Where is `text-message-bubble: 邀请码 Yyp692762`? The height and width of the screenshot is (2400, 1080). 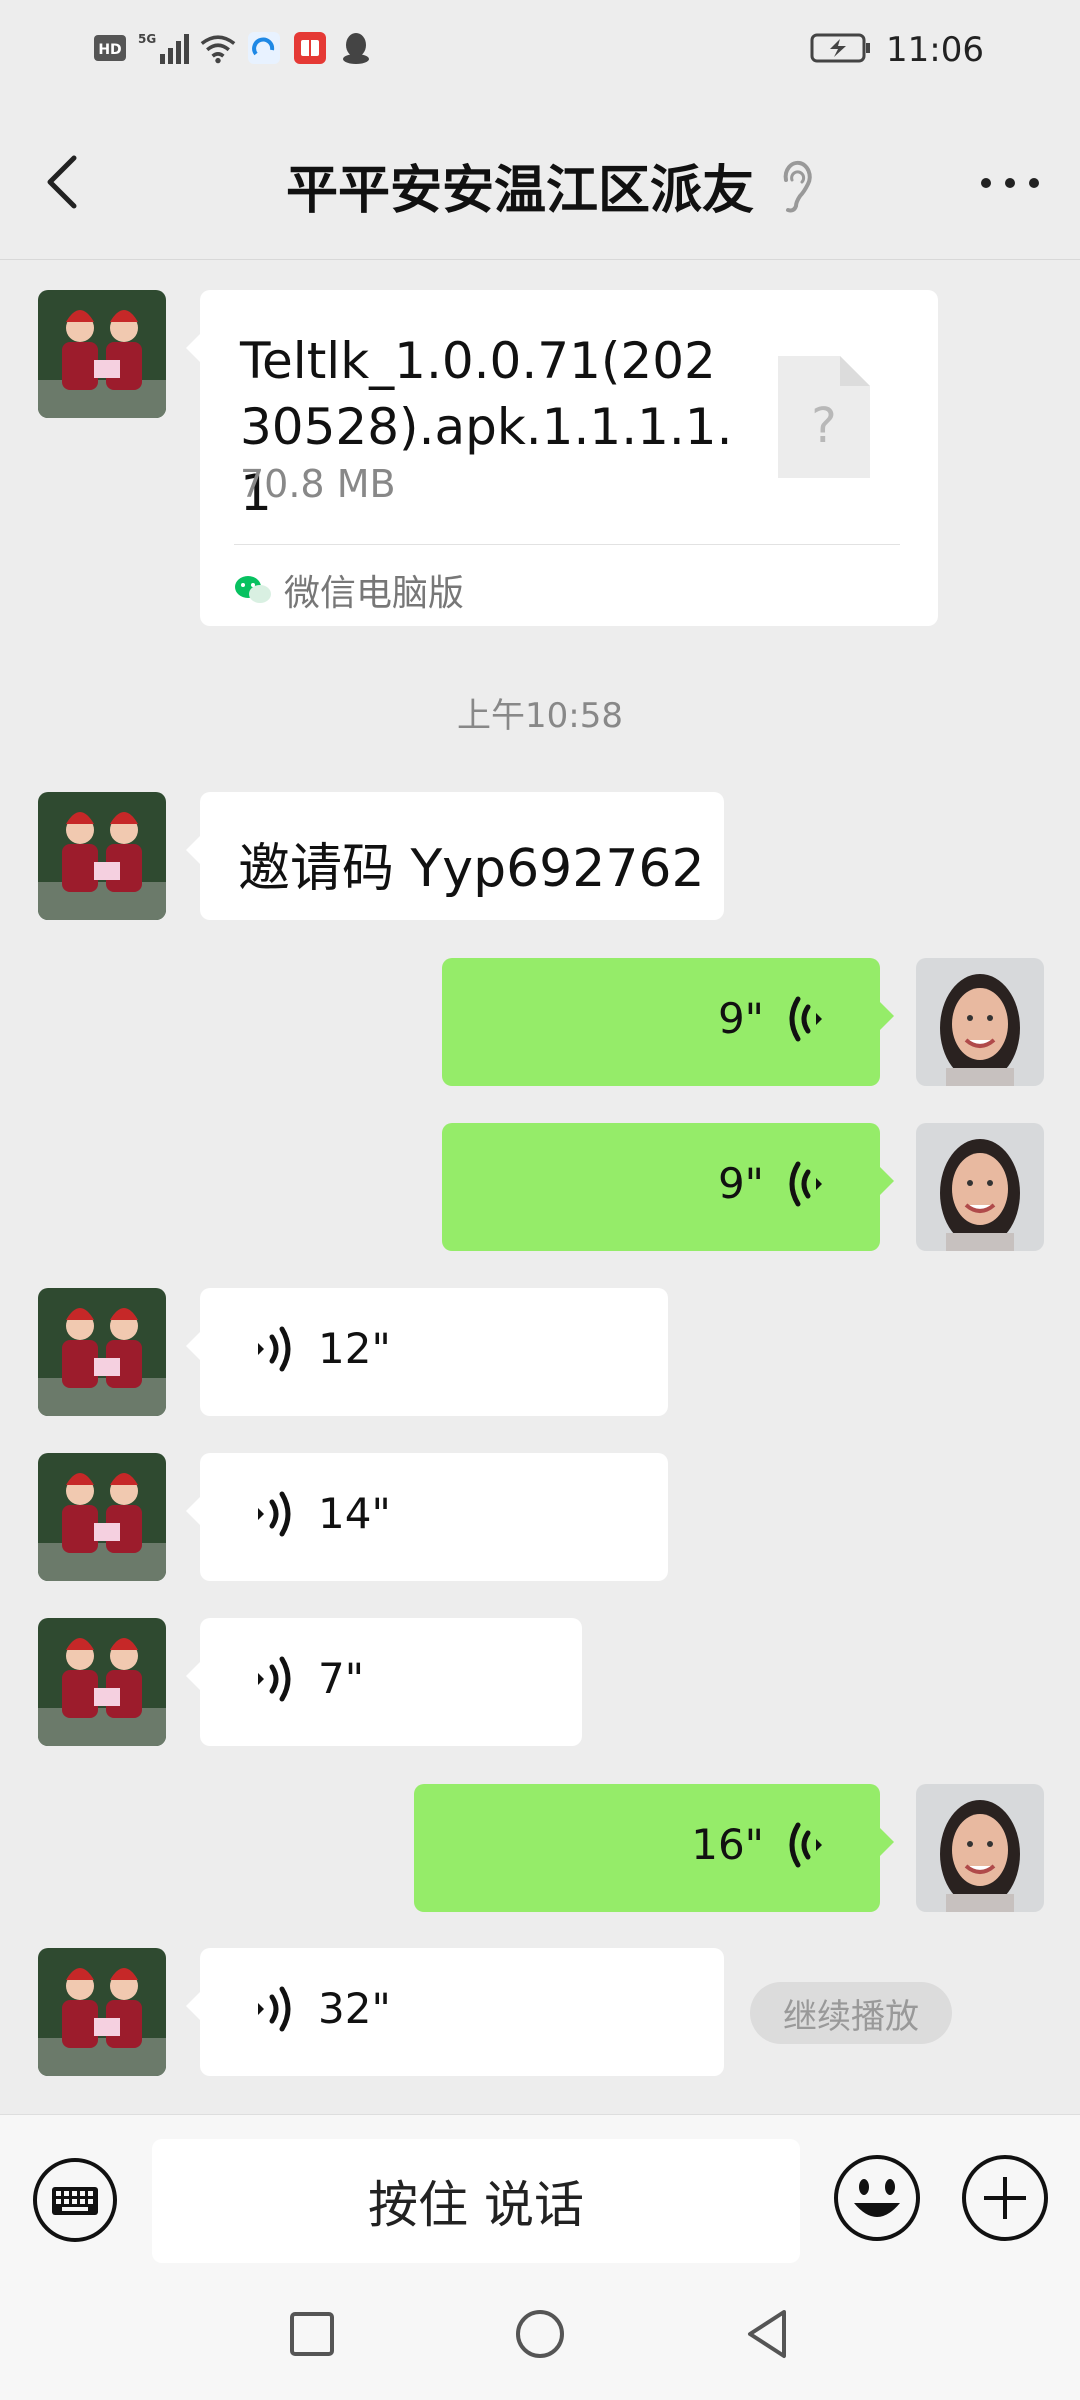 text-message-bubble: 邀请码 Yyp692762 is located at coordinates (455, 856).